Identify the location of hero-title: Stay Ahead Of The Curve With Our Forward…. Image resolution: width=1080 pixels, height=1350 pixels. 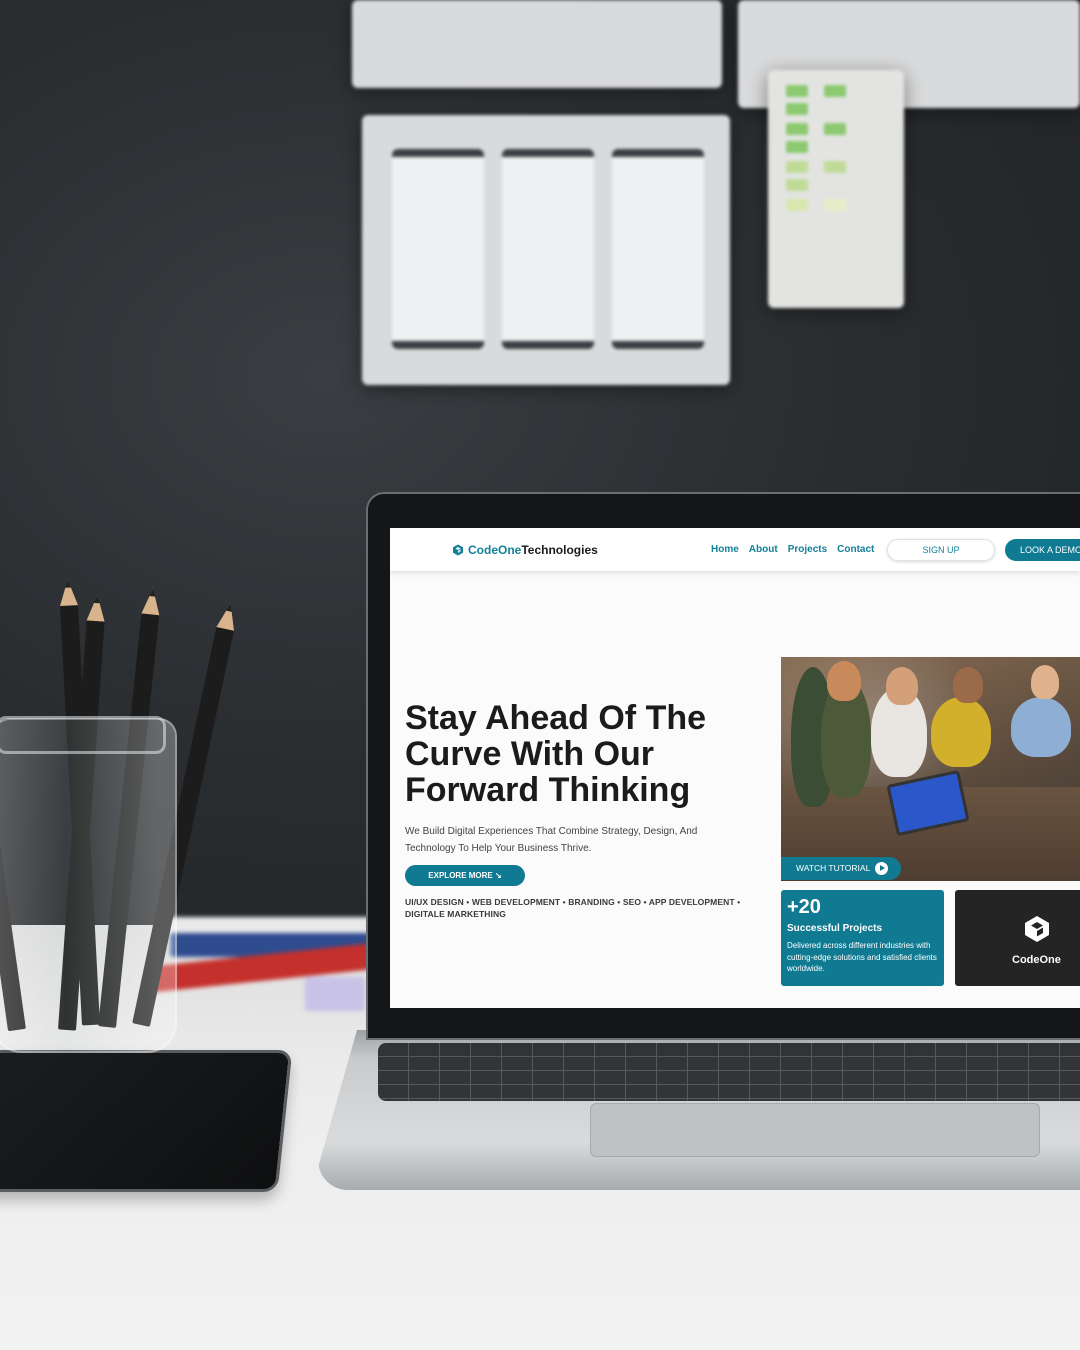
(556, 754).